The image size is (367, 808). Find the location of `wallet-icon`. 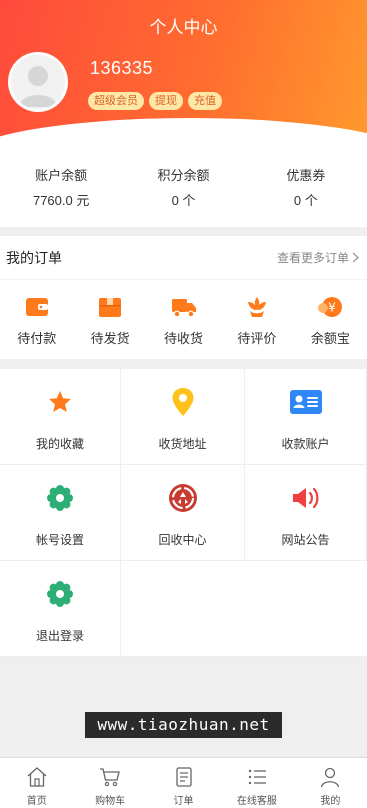

wallet-icon is located at coordinates (36, 307).